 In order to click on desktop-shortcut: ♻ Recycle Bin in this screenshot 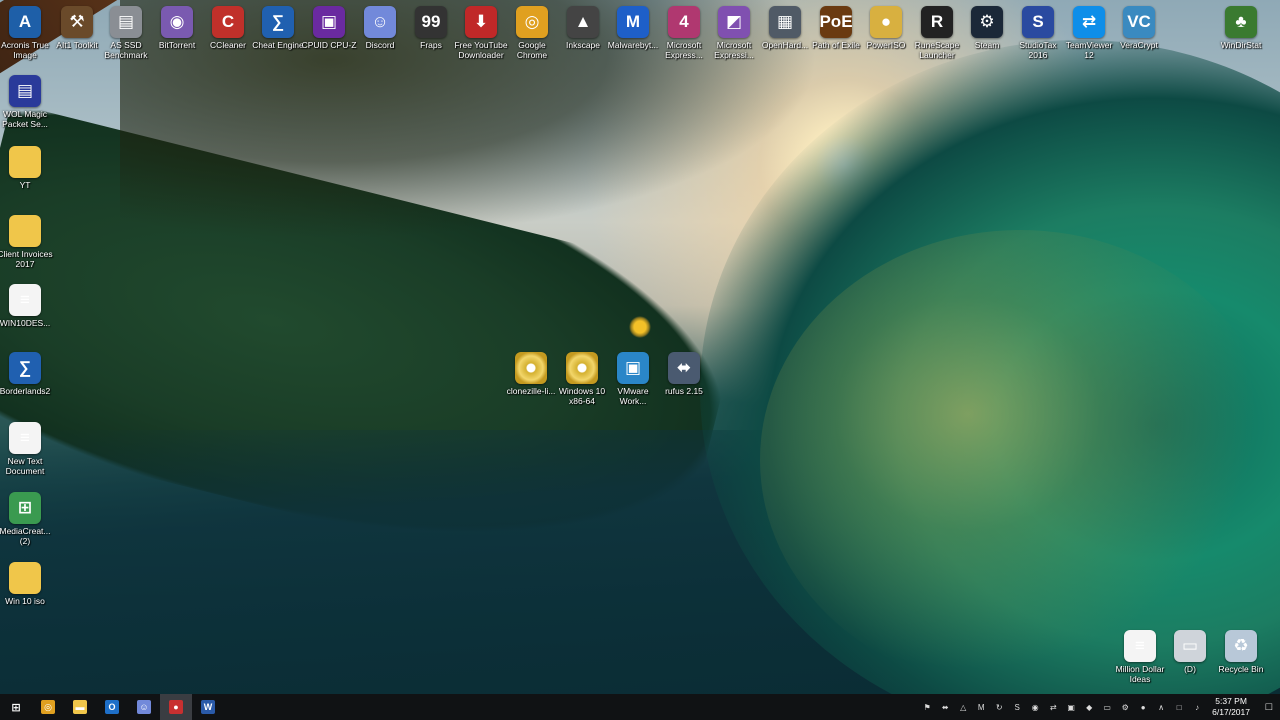, I will do `click(1241, 652)`.